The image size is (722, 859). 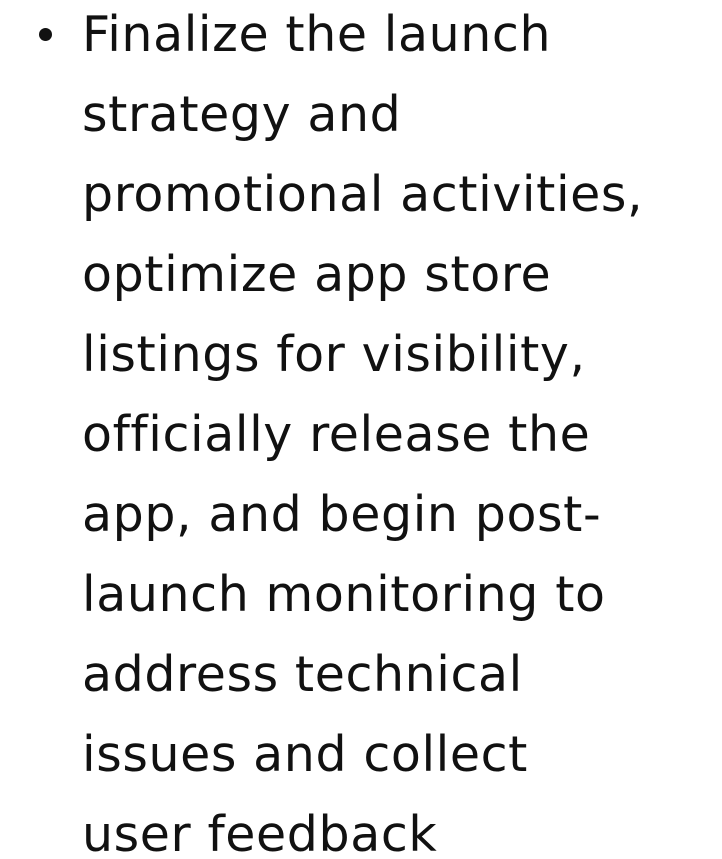 I want to click on bullet-line: app, and begin post-, so click(x=342, y=514).